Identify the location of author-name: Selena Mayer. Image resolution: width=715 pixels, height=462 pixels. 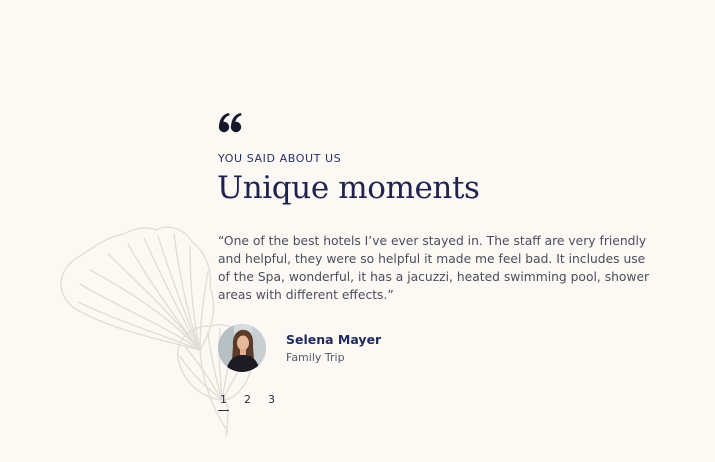
(334, 339).